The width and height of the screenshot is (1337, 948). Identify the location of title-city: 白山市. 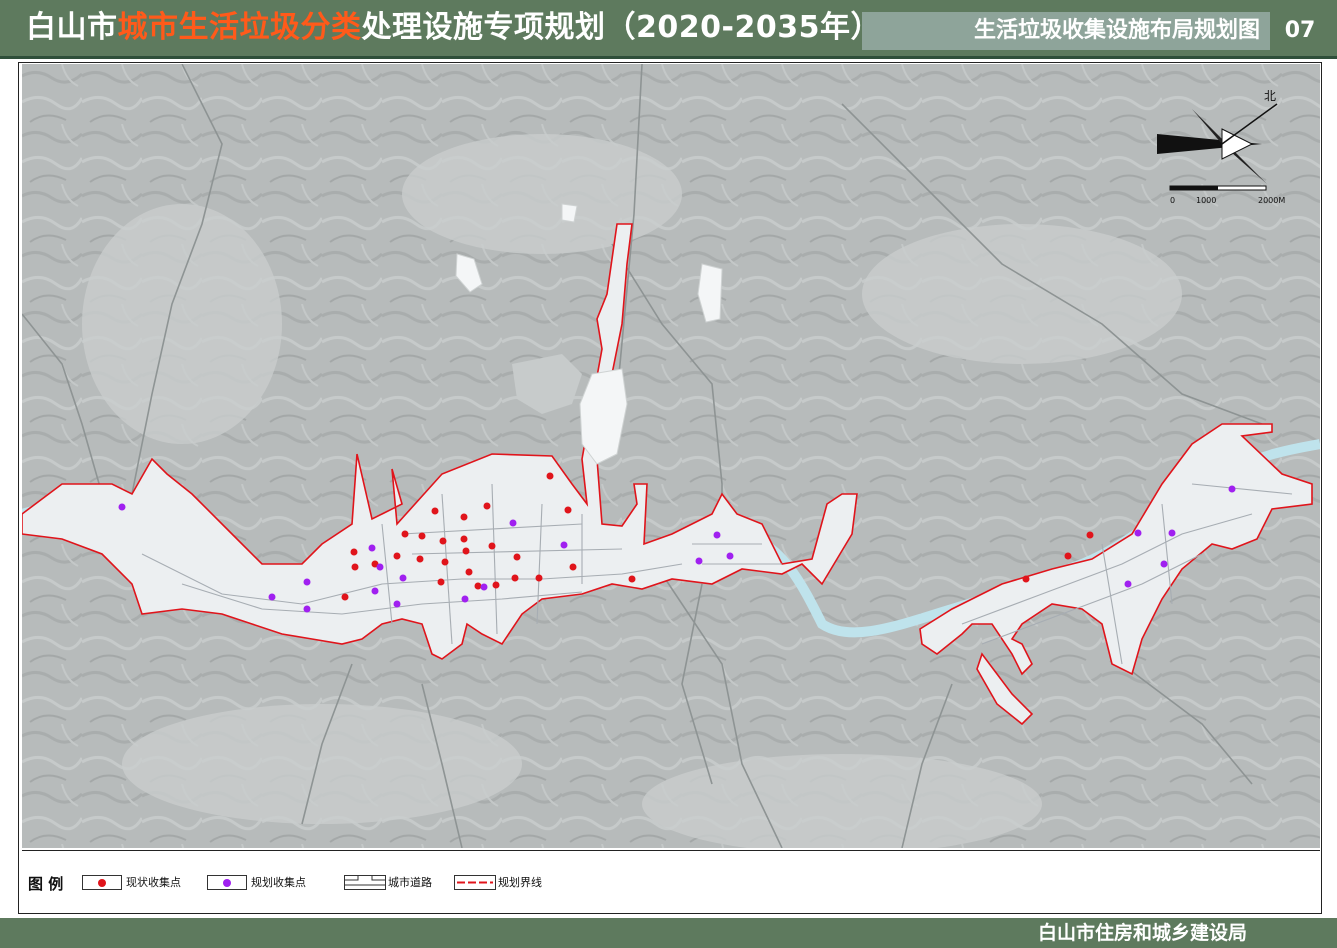
(72, 27).